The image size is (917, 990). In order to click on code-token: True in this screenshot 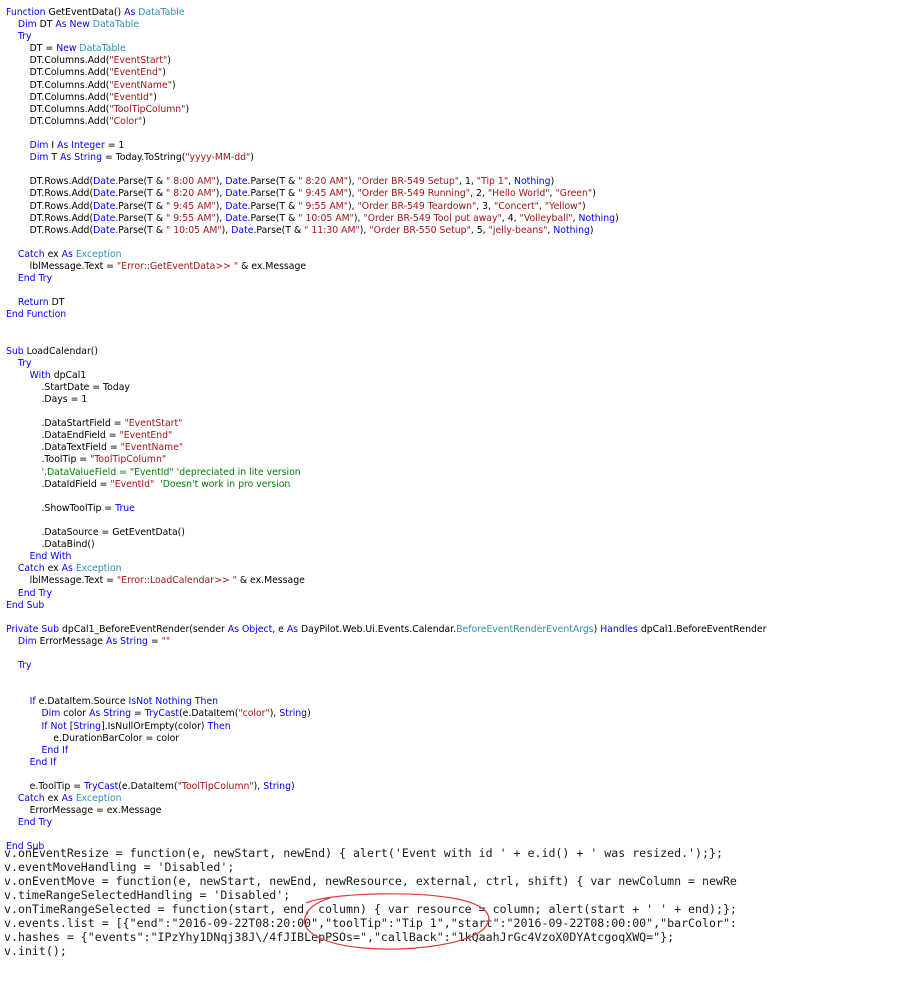, I will do `click(125, 508)`.